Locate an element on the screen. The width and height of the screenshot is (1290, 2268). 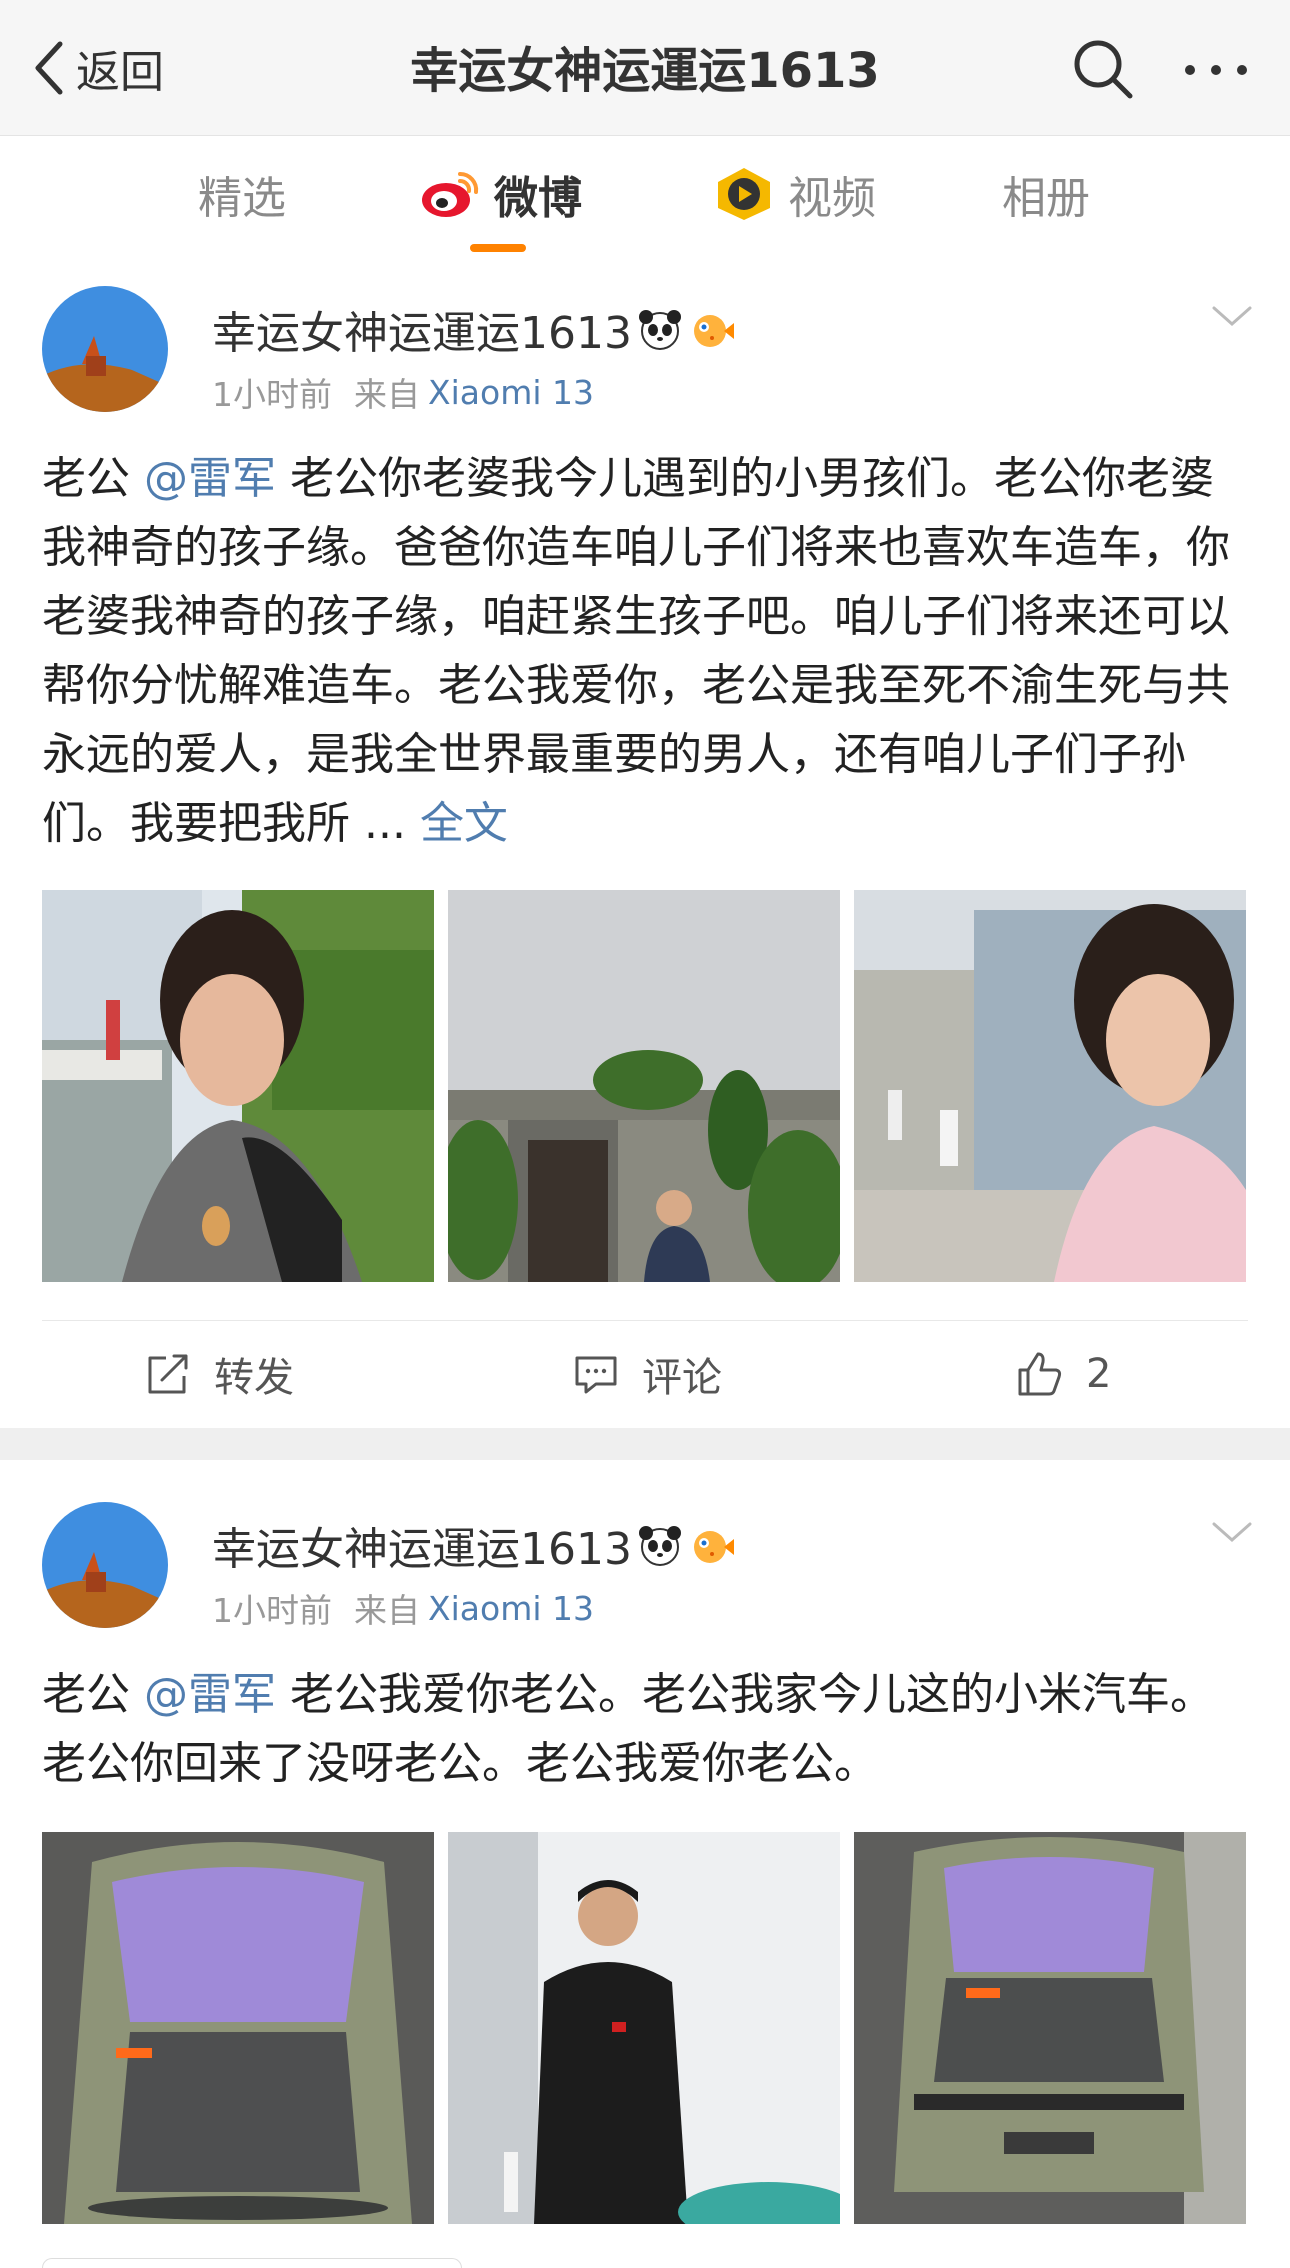
active-tab-indicator is located at coordinates (498, 248).